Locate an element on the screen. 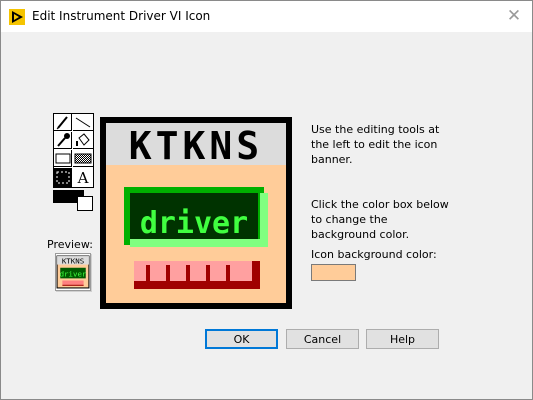 The width and height of the screenshot is (533, 400). text-icon: A is located at coordinates (83, 177).